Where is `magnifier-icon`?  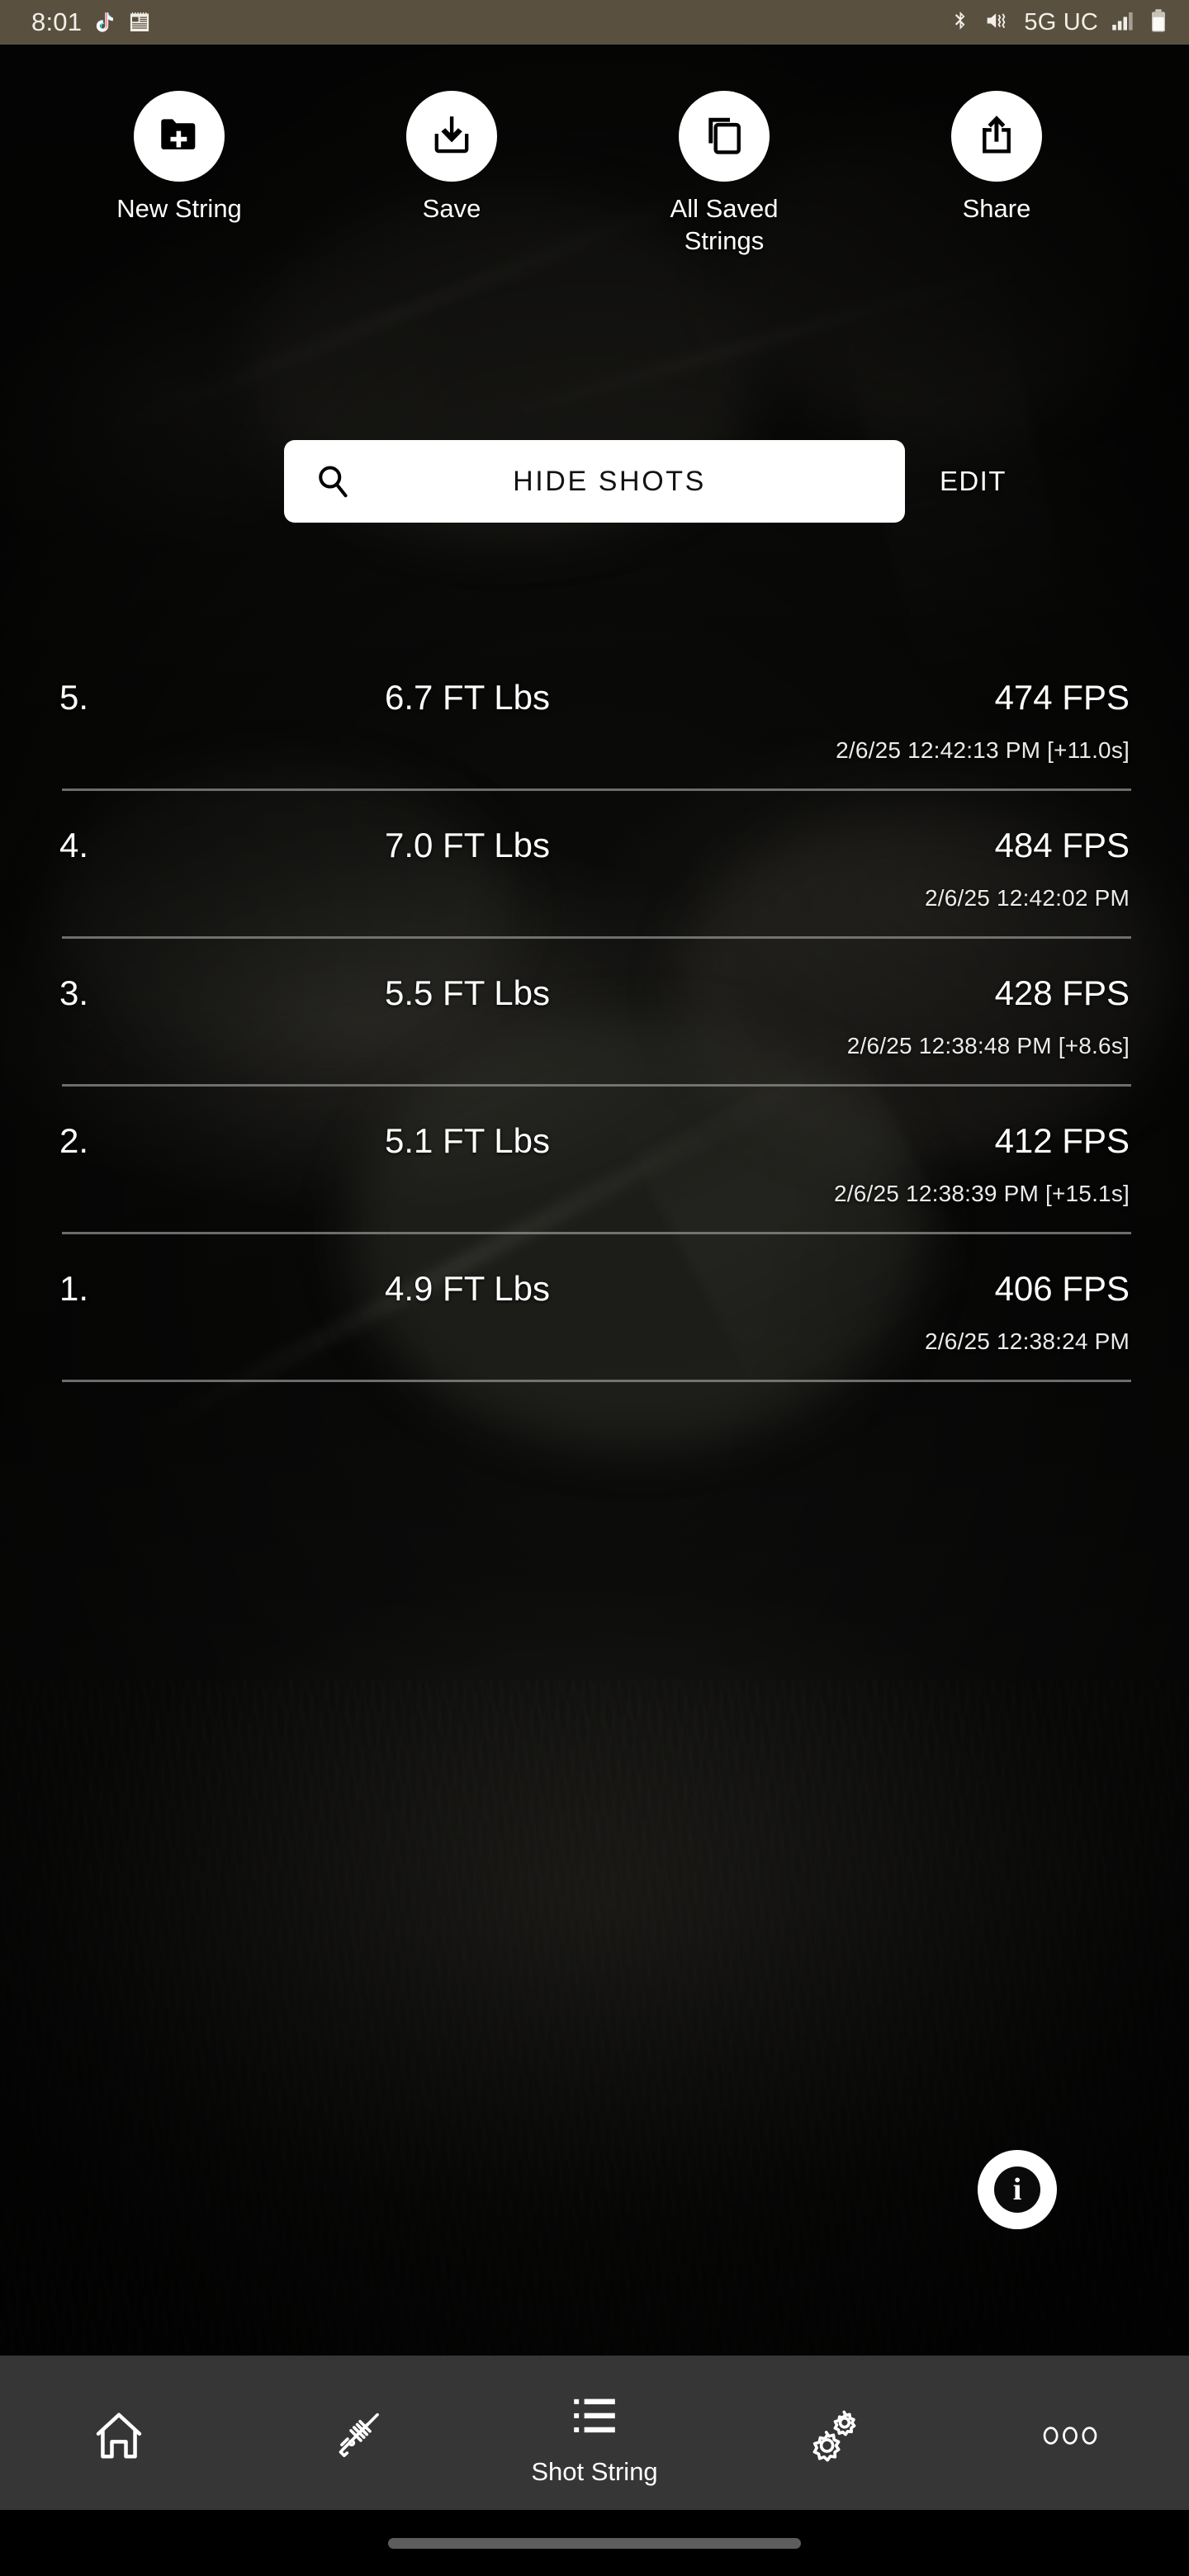 magnifier-icon is located at coordinates (333, 481).